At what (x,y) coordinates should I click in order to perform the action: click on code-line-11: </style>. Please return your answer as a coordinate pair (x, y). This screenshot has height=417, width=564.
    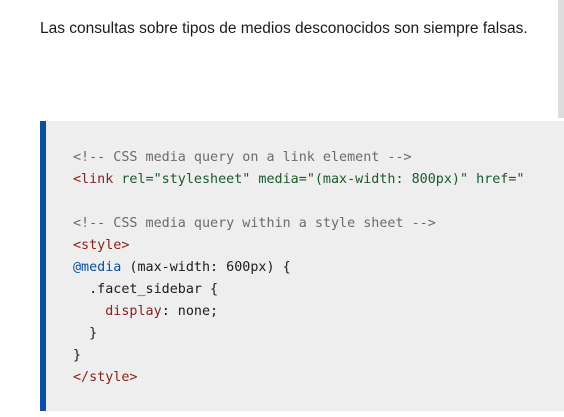
    Looking at the image, I should click on (299, 378).